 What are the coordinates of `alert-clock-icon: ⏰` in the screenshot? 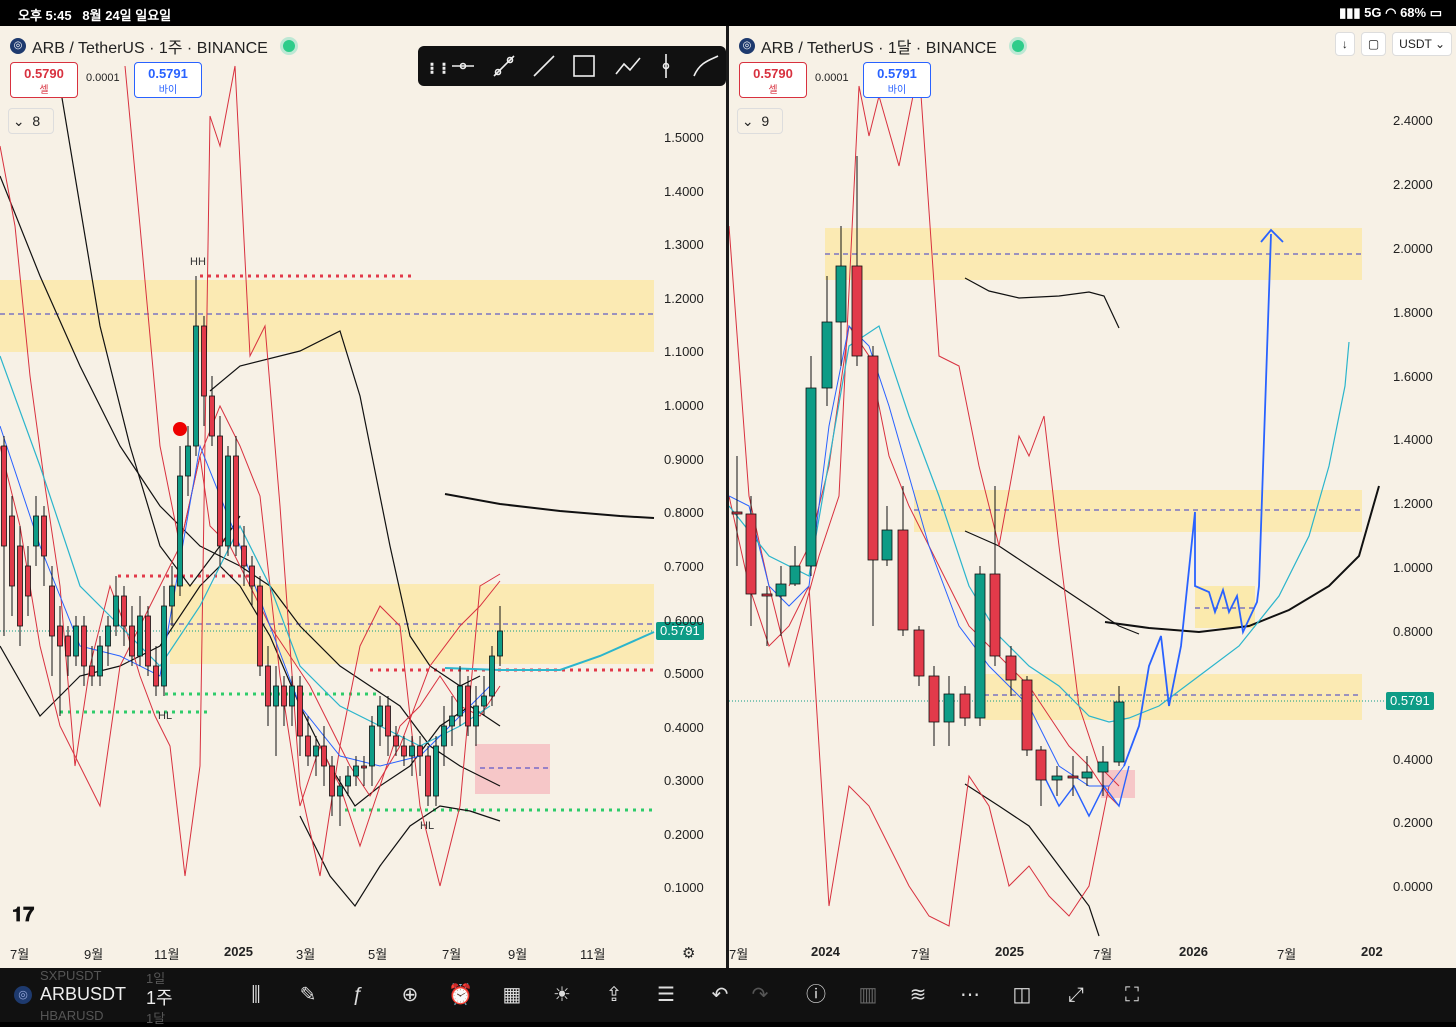 It's located at (460, 995).